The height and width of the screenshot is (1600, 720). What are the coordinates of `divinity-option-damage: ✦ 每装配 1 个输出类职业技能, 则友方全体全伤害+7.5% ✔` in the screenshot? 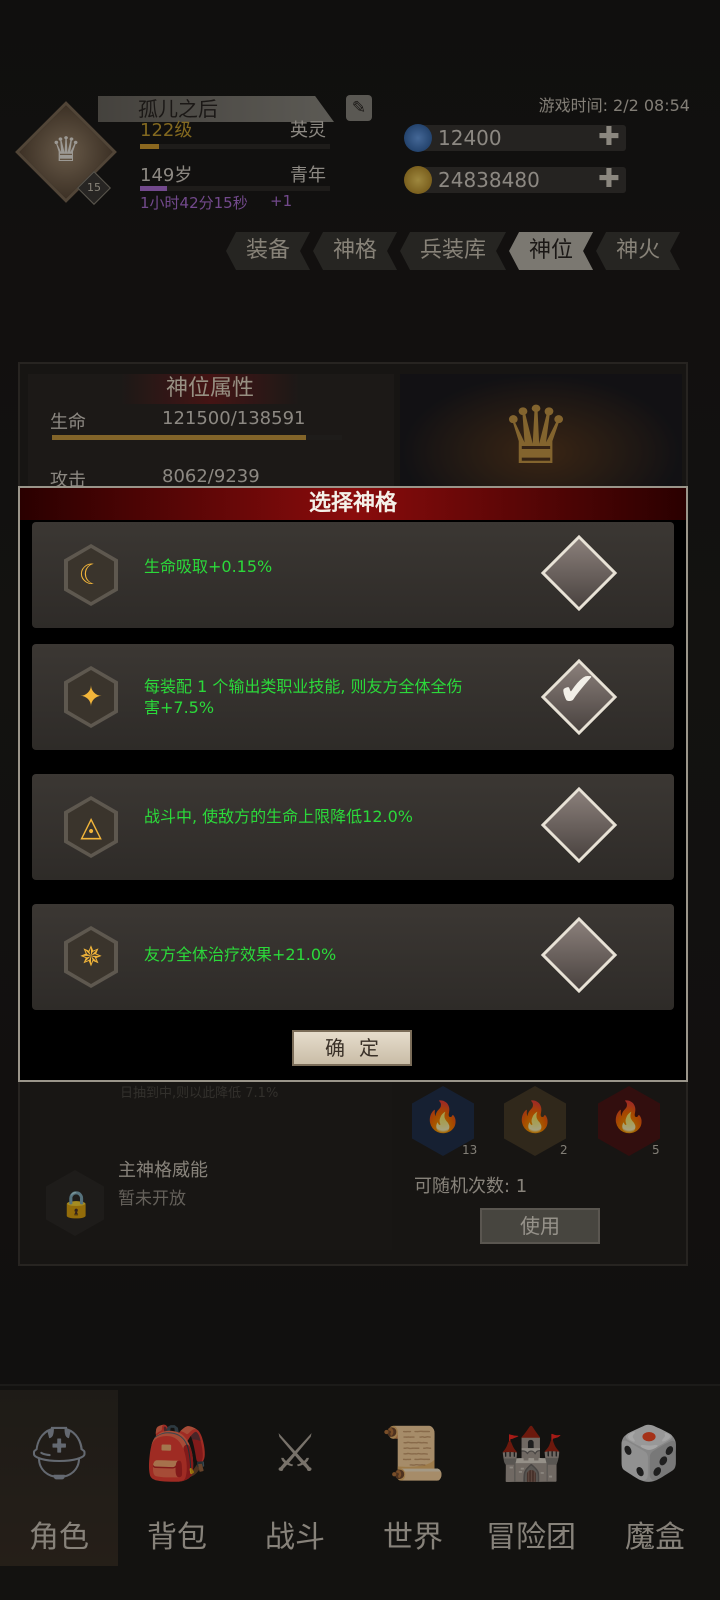 It's located at (353, 697).